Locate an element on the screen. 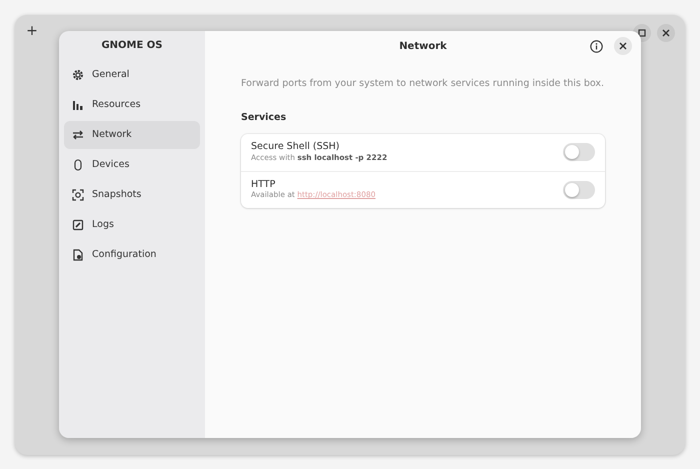  bar-chart-icon is located at coordinates (78, 105).